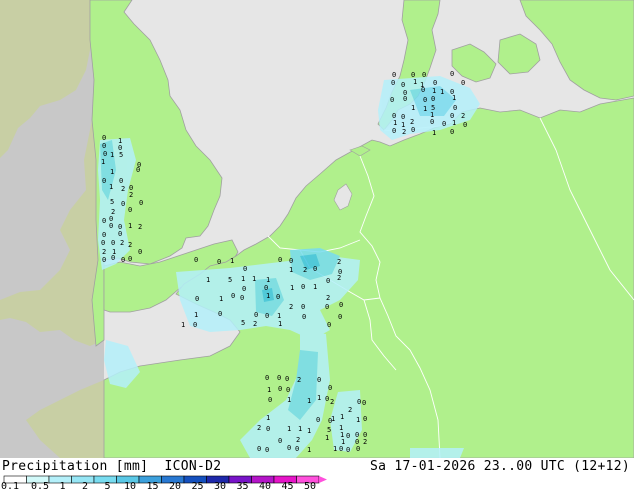 Image resolution: width=634 pixels, height=492 pixels. I want to click on model-label: ICON-D2, so click(193, 466).